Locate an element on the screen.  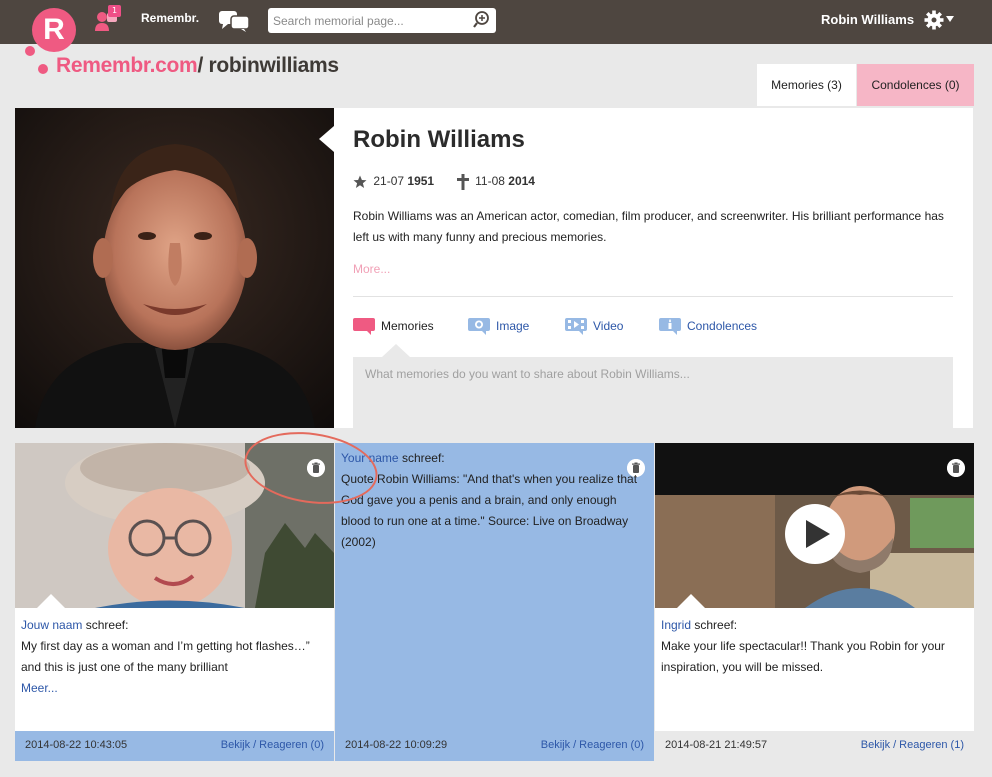
post-tab-memories: Memories is located at coordinates (393, 326).